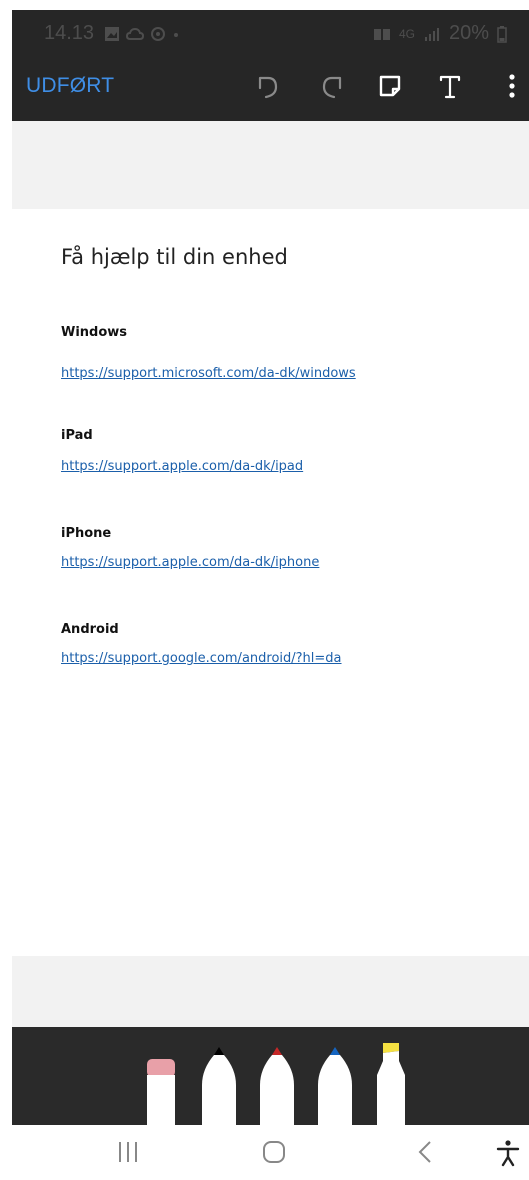 The image size is (529, 1180). I want to click on battery-icon, so click(502, 34).